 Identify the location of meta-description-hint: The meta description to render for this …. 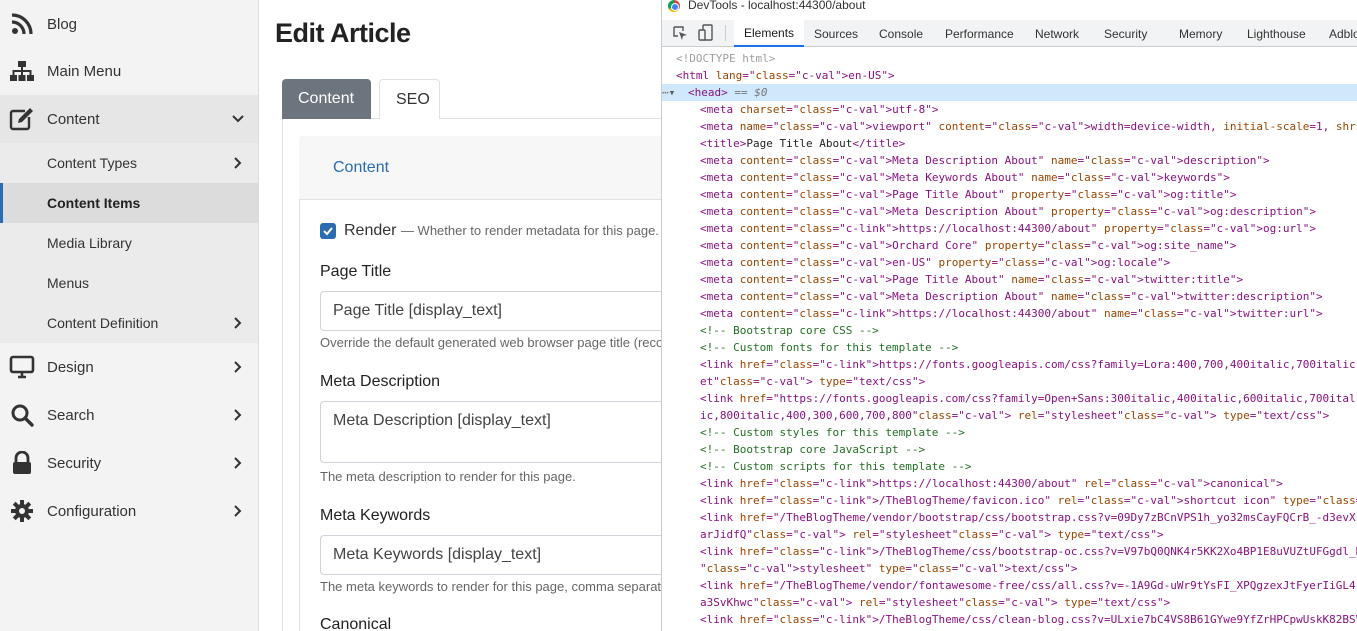
(448, 476).